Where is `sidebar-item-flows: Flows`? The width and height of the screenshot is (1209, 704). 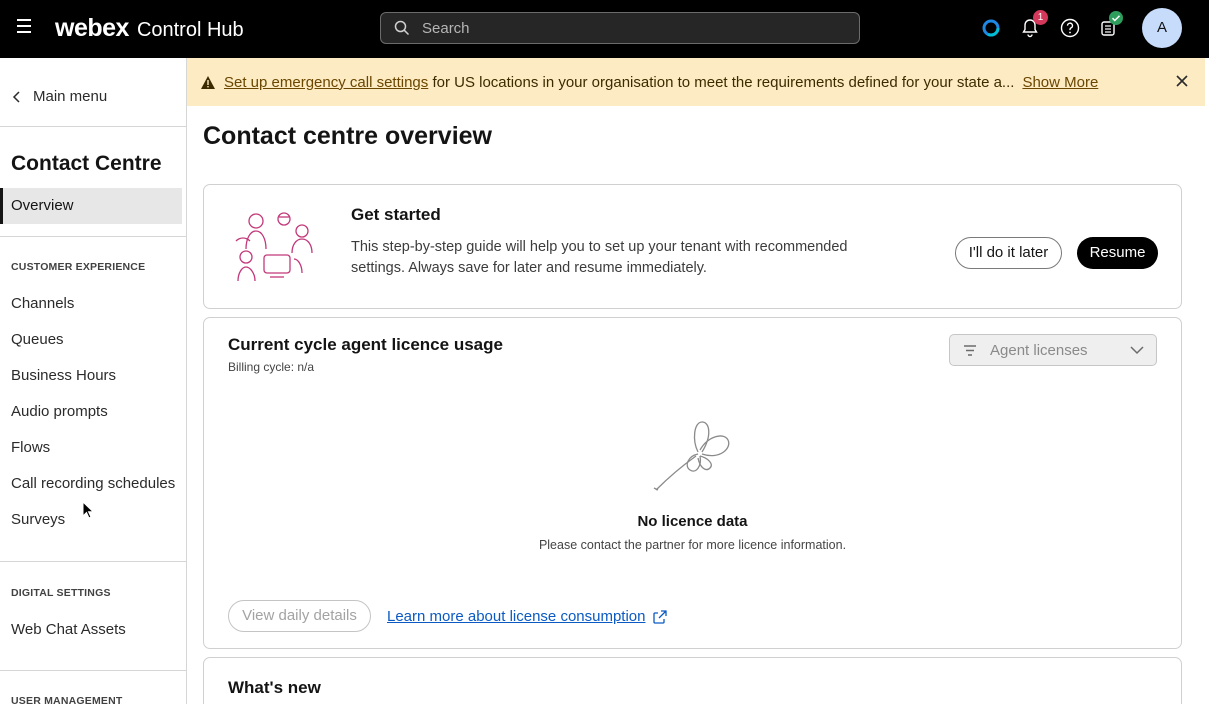 sidebar-item-flows: Flows is located at coordinates (30, 447).